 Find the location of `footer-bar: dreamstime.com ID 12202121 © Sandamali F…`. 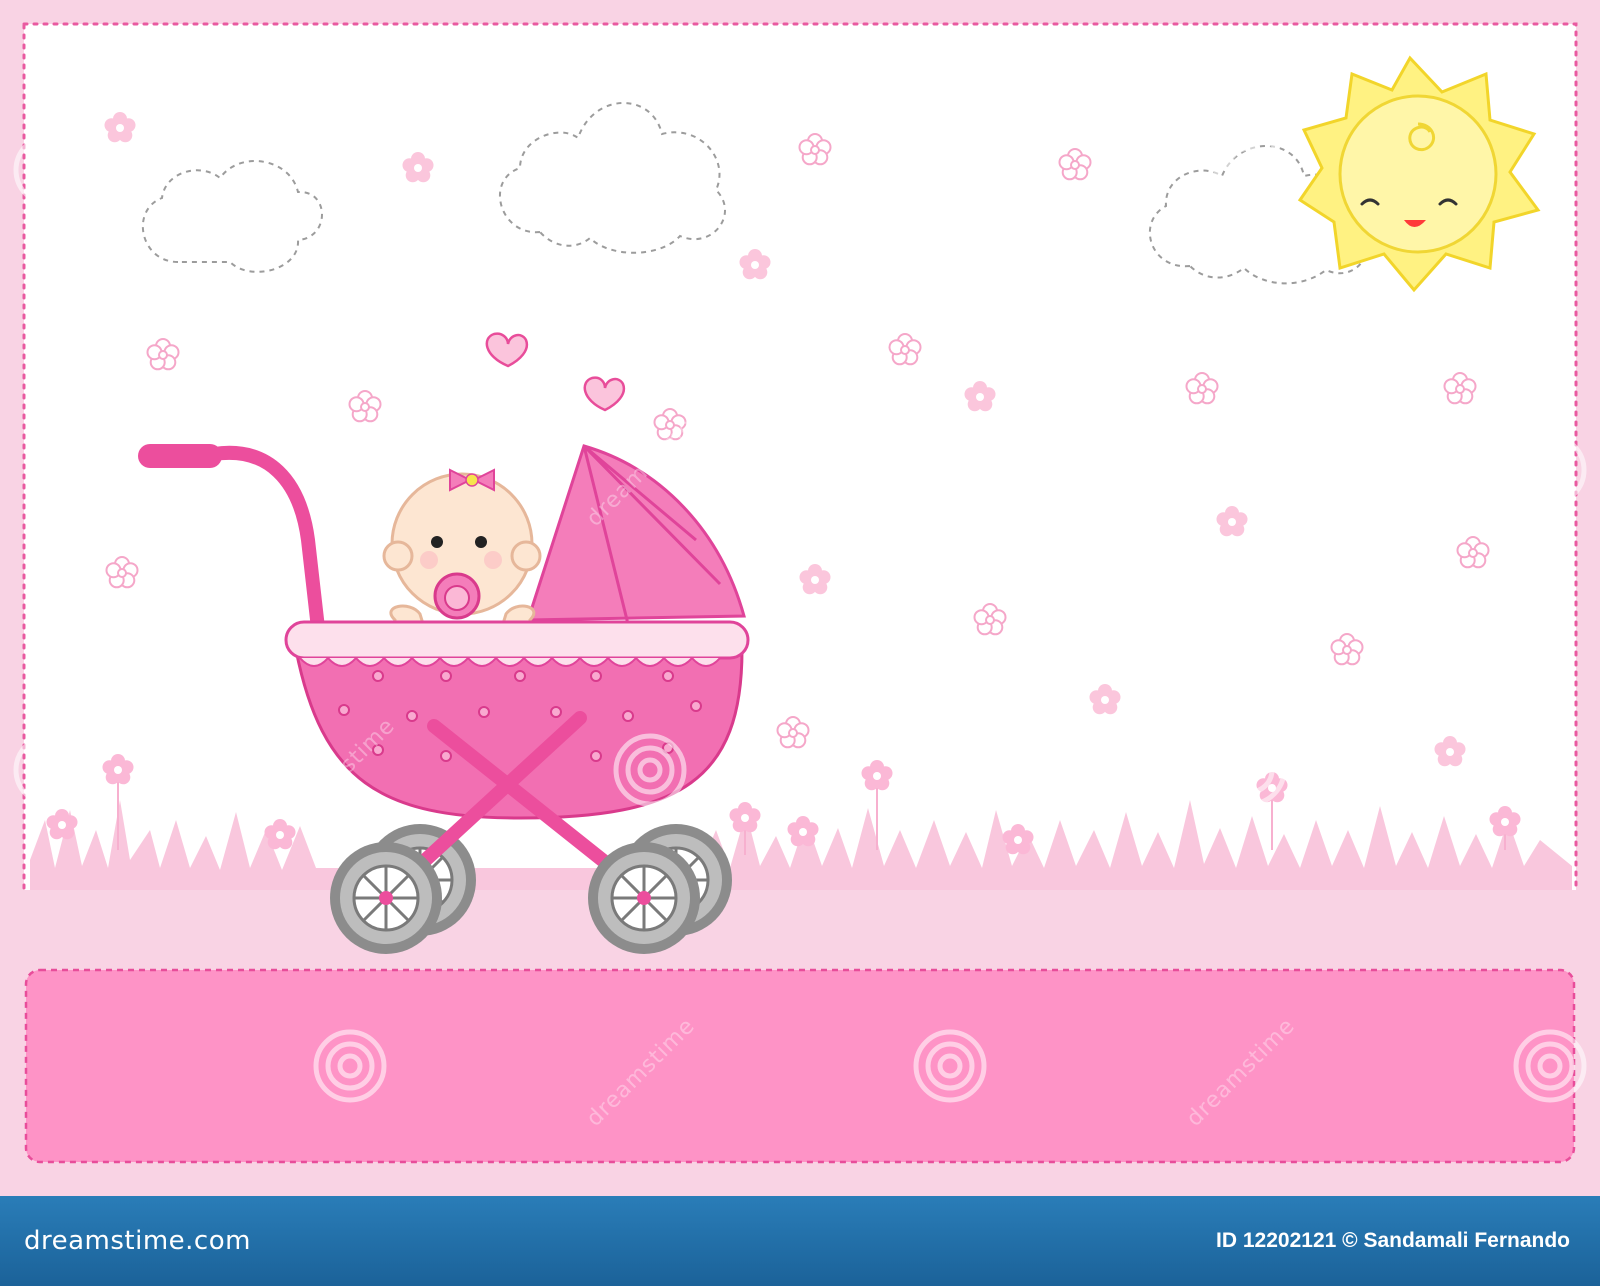

footer-bar: dreamstime.com ID 12202121 © Sandamali F… is located at coordinates (800, 1241).